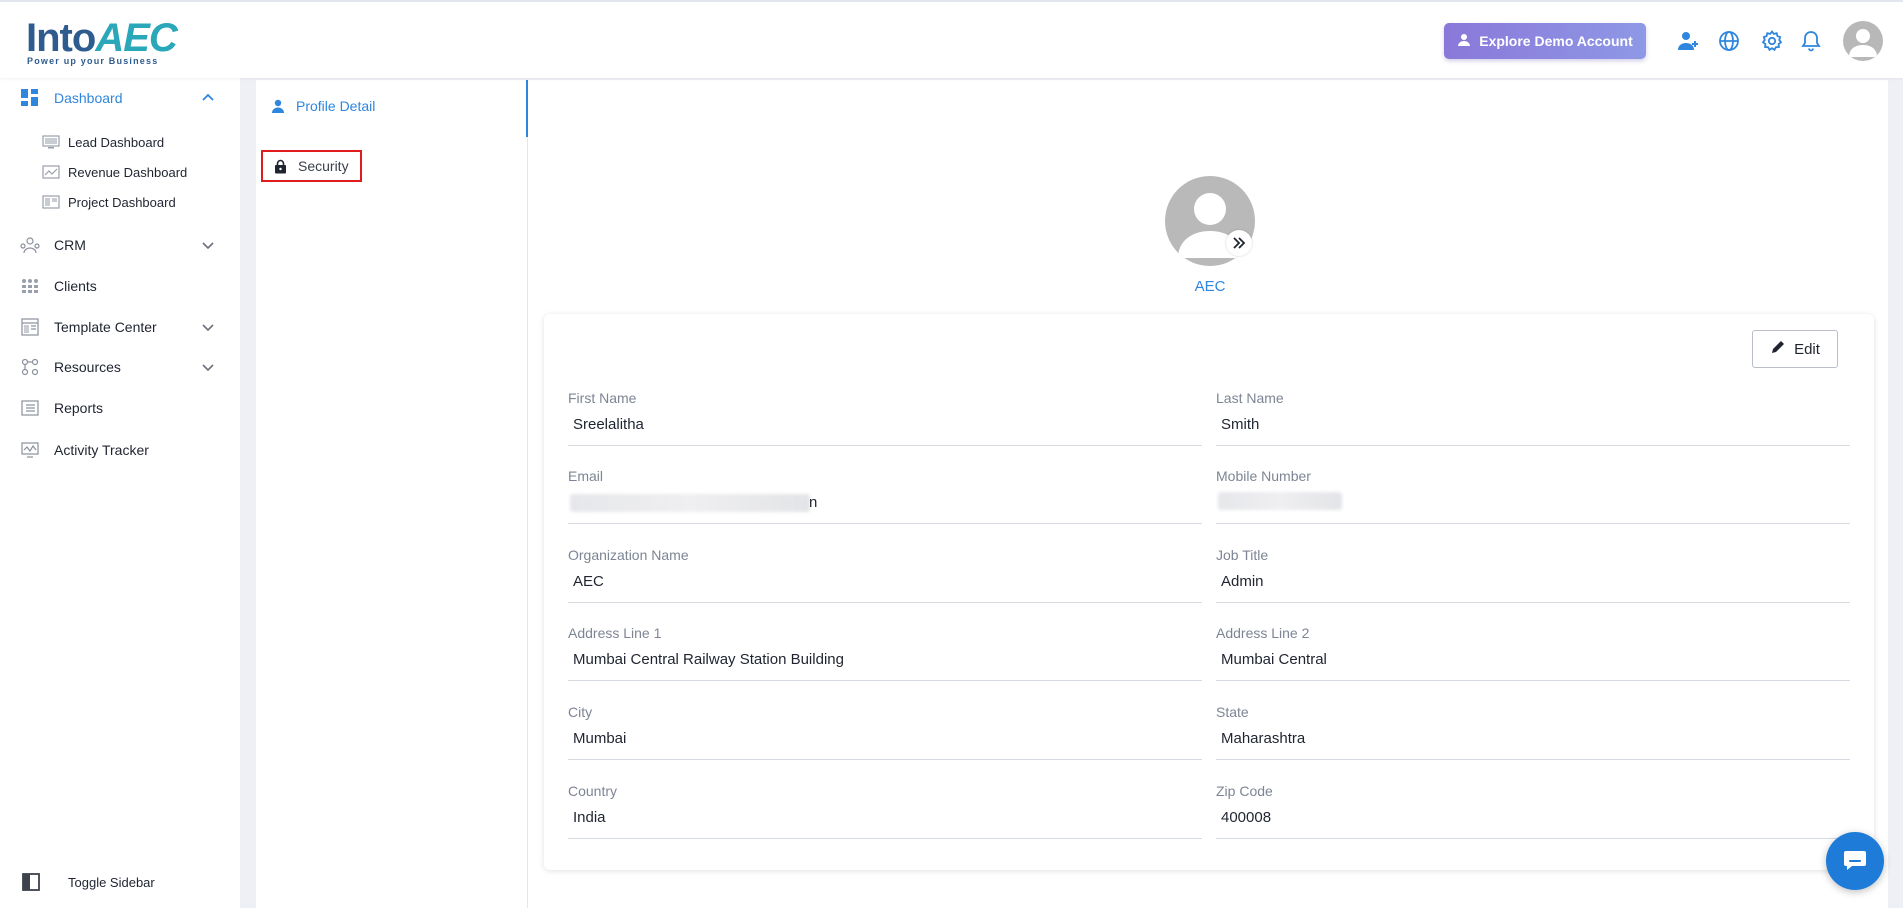 The width and height of the screenshot is (1903, 908). Describe the element at coordinates (1240, 424) in the screenshot. I see `field-value: Smith` at that location.